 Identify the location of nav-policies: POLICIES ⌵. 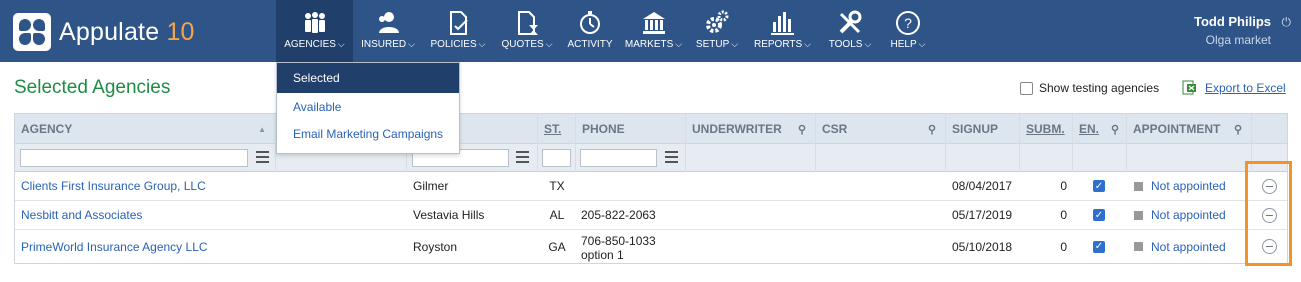
(458, 31).